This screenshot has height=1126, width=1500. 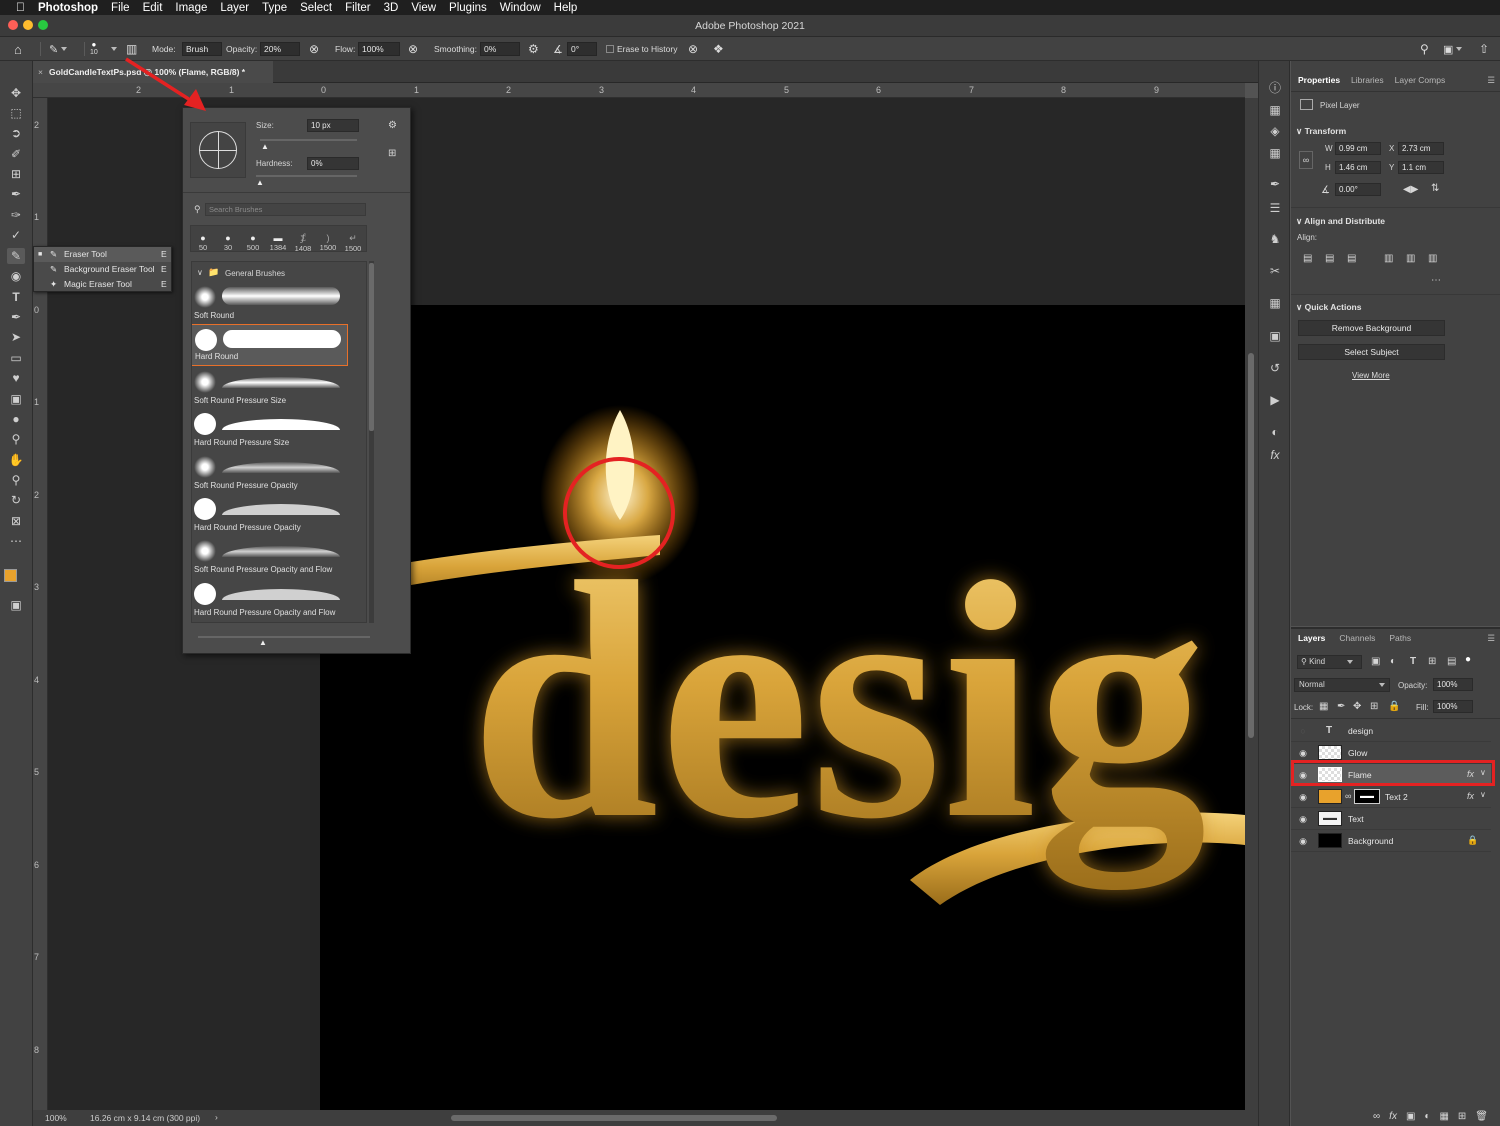 What do you see at coordinates (306, 176) in the screenshot?
I see `hardness-slider-track` at bounding box center [306, 176].